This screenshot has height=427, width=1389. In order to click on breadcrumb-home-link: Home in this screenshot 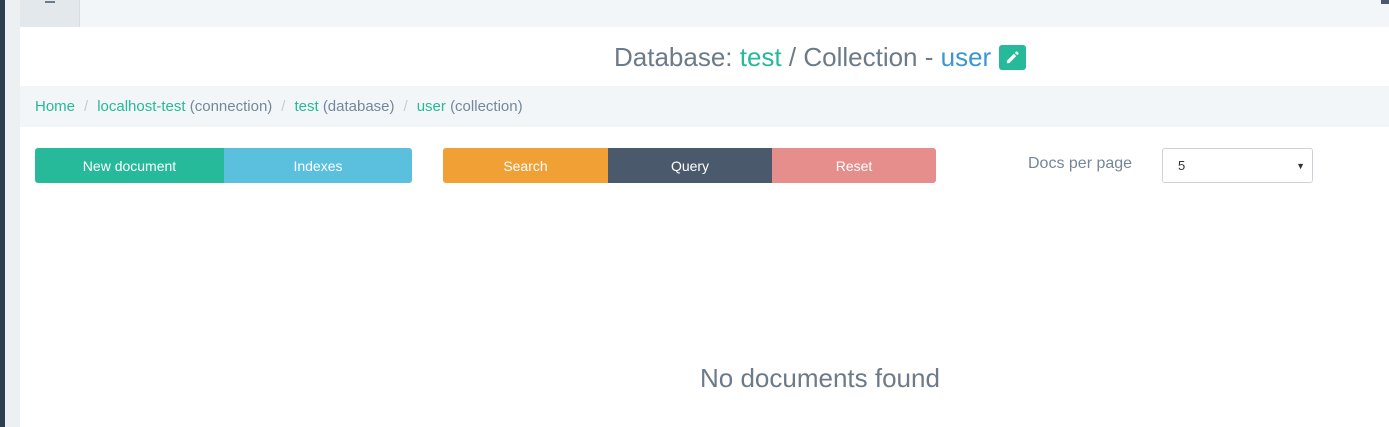, I will do `click(55, 106)`.